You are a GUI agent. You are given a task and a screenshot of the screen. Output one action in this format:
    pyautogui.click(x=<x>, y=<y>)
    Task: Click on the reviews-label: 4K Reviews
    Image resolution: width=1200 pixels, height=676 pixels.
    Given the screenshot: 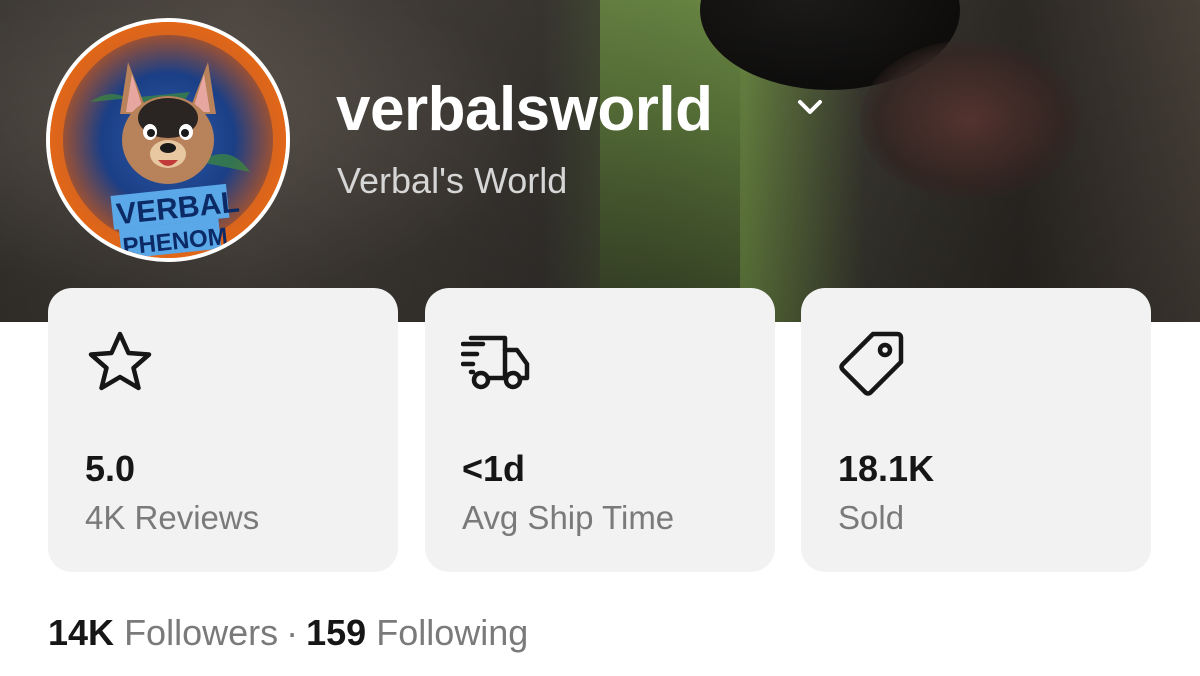 What is the action you would take?
    pyautogui.click(x=172, y=517)
    